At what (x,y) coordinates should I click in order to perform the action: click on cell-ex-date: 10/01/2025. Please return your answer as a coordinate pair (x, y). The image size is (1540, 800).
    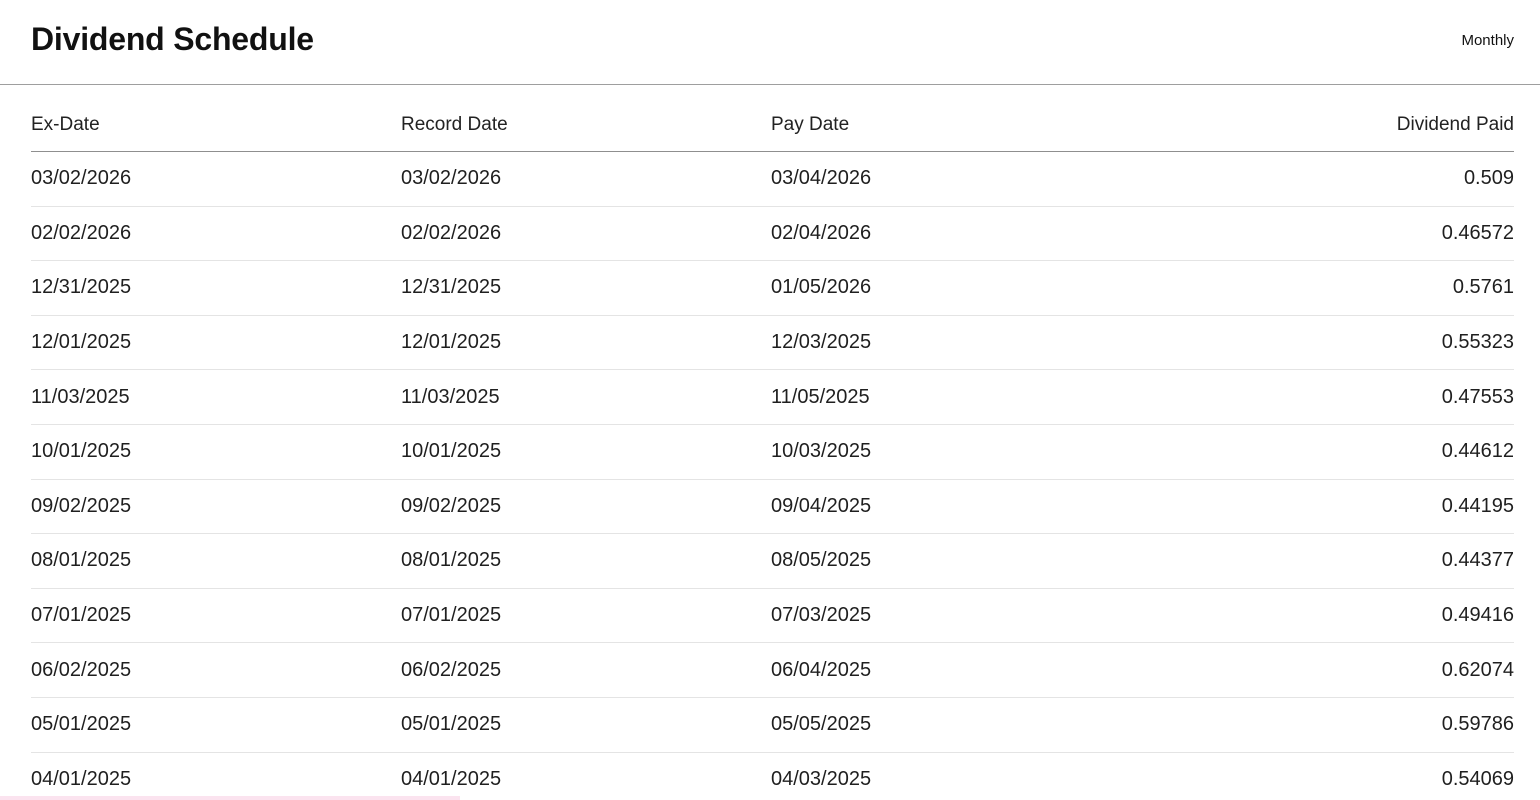
    Looking at the image, I should click on (81, 451).